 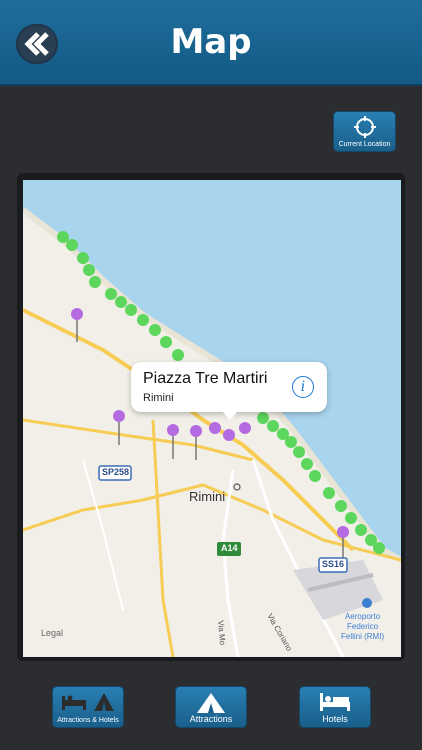 I want to click on hotels-button: Hotels, so click(x=335, y=707).